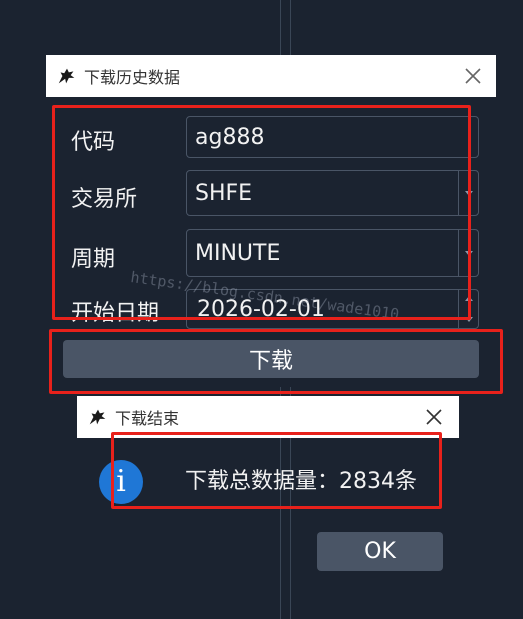 The image size is (523, 619). I want to click on date-spinner, so click(468, 309).